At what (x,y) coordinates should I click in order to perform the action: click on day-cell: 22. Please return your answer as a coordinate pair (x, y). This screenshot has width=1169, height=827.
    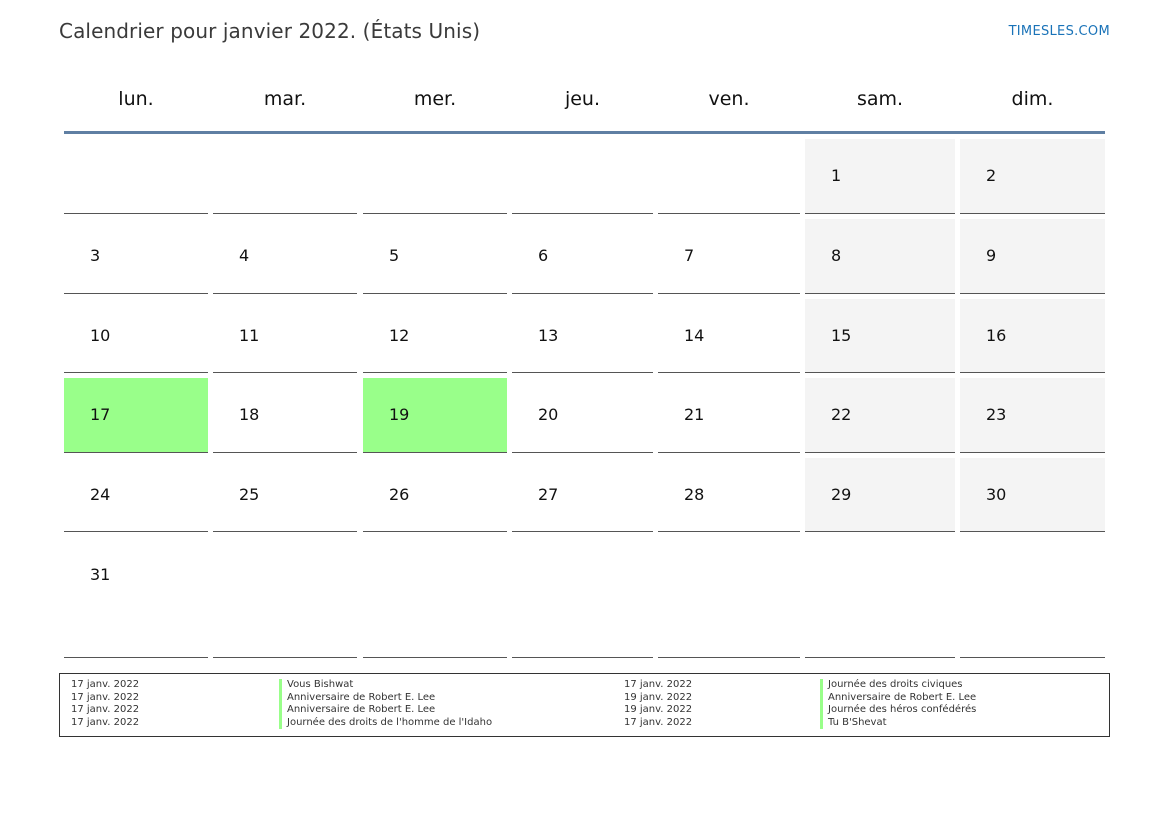
    Looking at the image, I should click on (880, 415).